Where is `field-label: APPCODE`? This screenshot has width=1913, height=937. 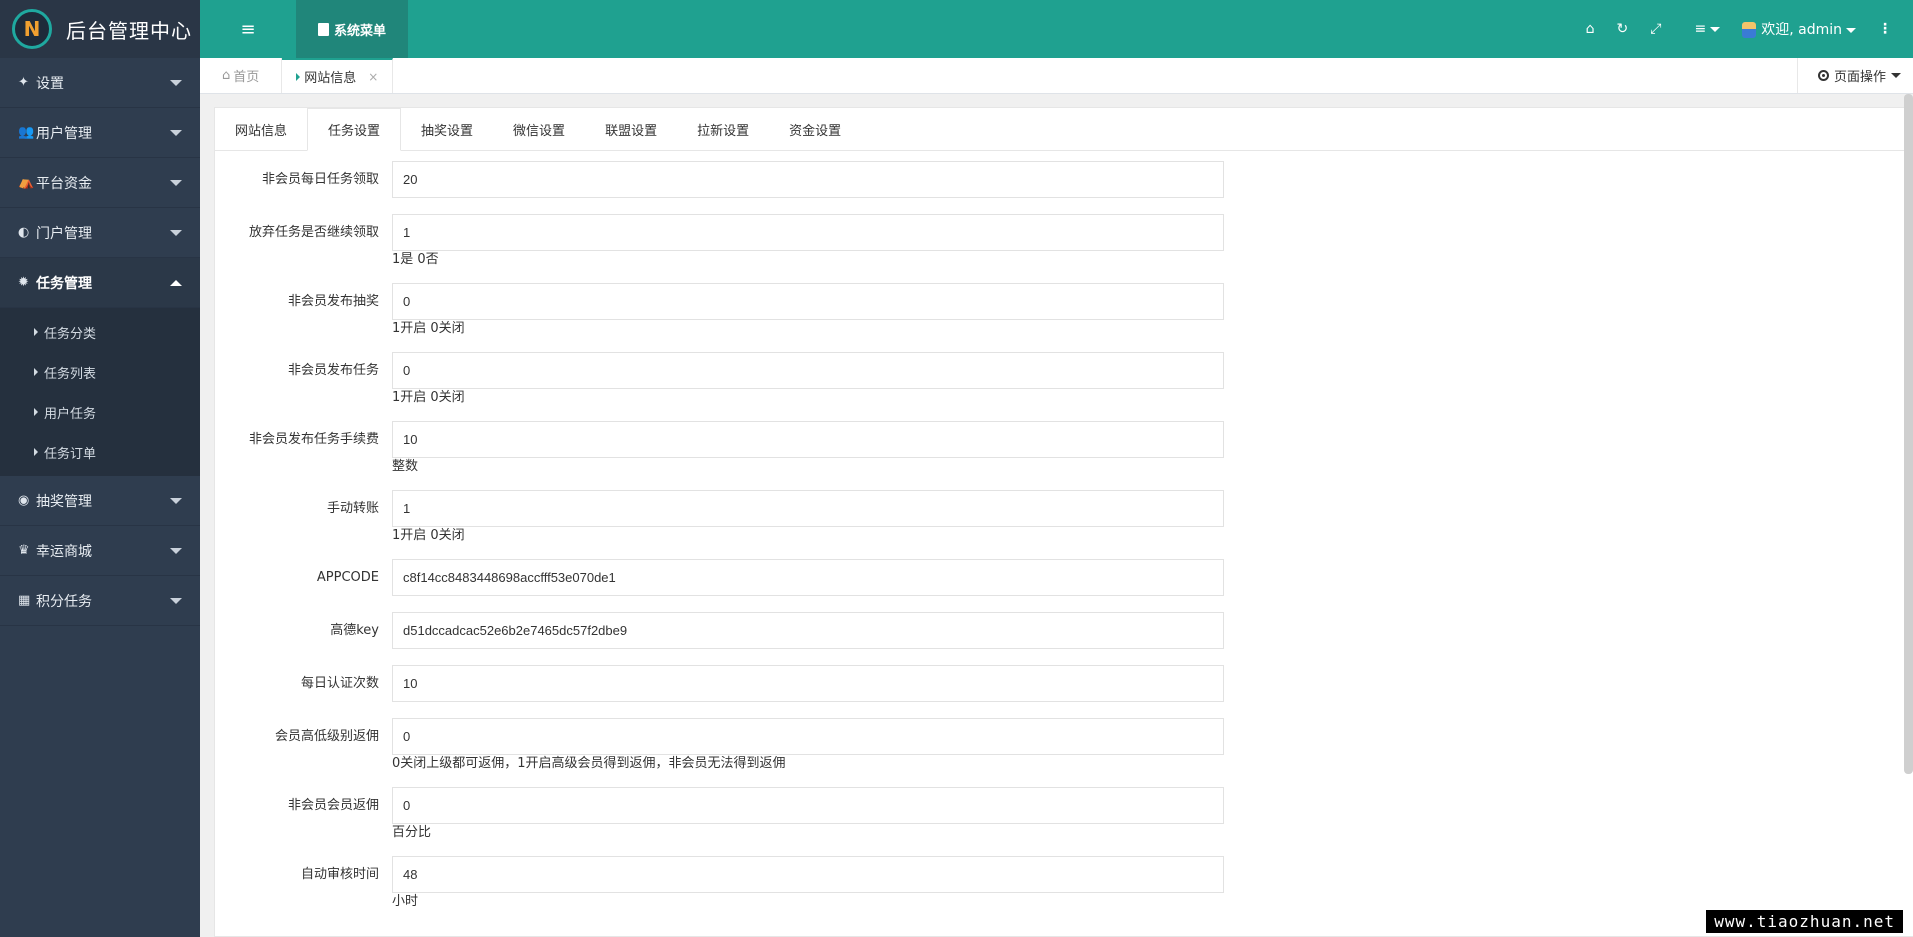 field-label: APPCODE is located at coordinates (347, 577).